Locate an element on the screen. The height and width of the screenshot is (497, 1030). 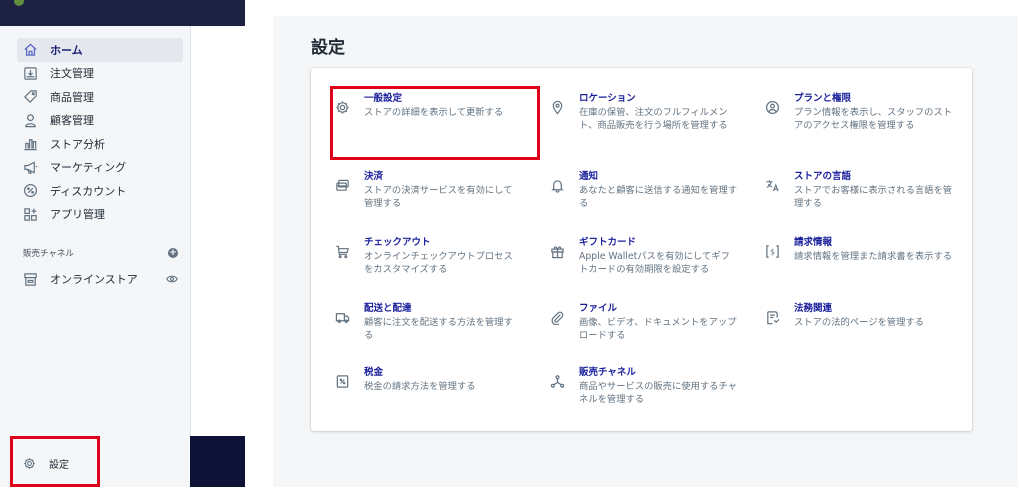
gift-icon is located at coordinates (557, 251).